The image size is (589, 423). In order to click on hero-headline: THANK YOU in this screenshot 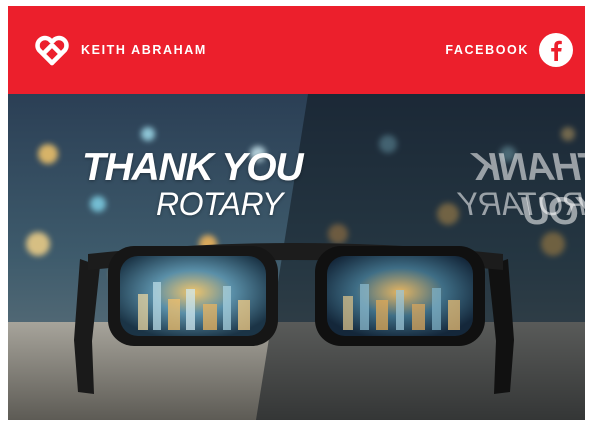, I will do `click(193, 167)`.